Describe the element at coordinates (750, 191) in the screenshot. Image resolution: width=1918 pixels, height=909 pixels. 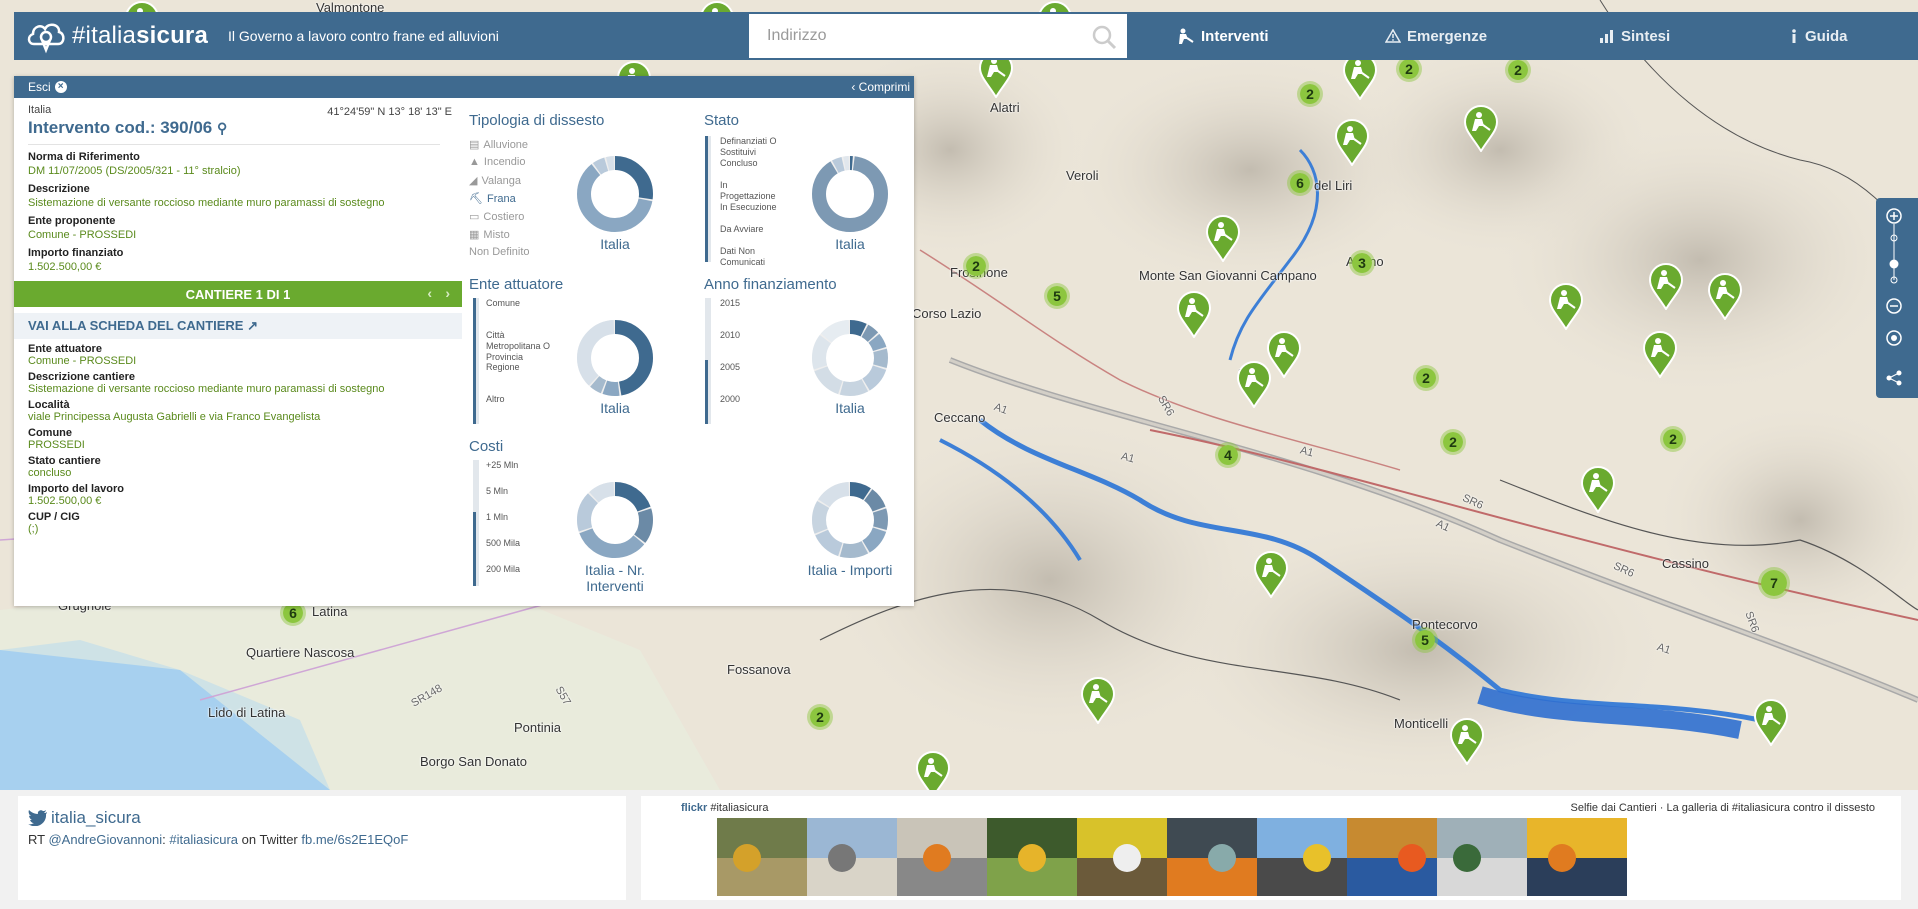
I see `stato-option: In Progettazione` at that location.